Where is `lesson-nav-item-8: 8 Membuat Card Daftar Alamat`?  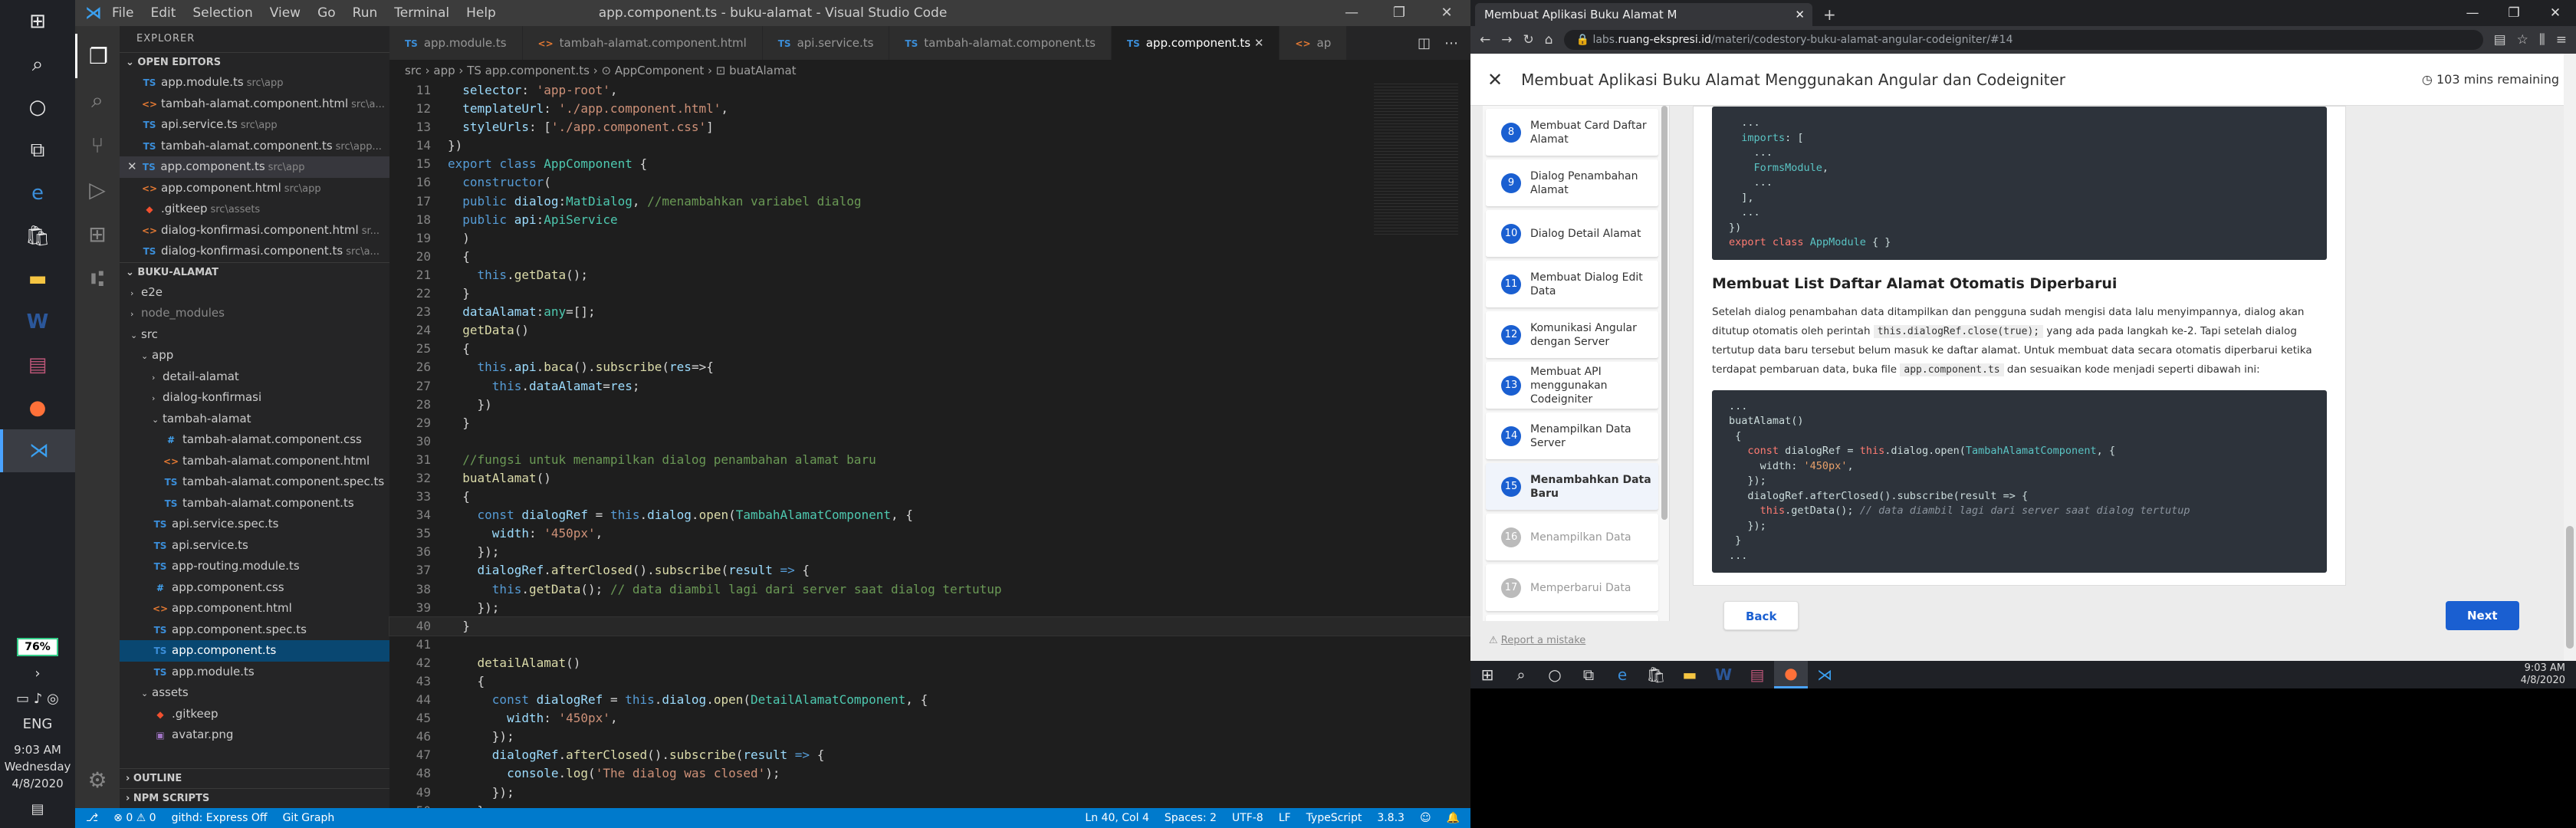
lesson-nav-item-8: 8 Membuat Card Daftar Alamat is located at coordinates (1572, 133).